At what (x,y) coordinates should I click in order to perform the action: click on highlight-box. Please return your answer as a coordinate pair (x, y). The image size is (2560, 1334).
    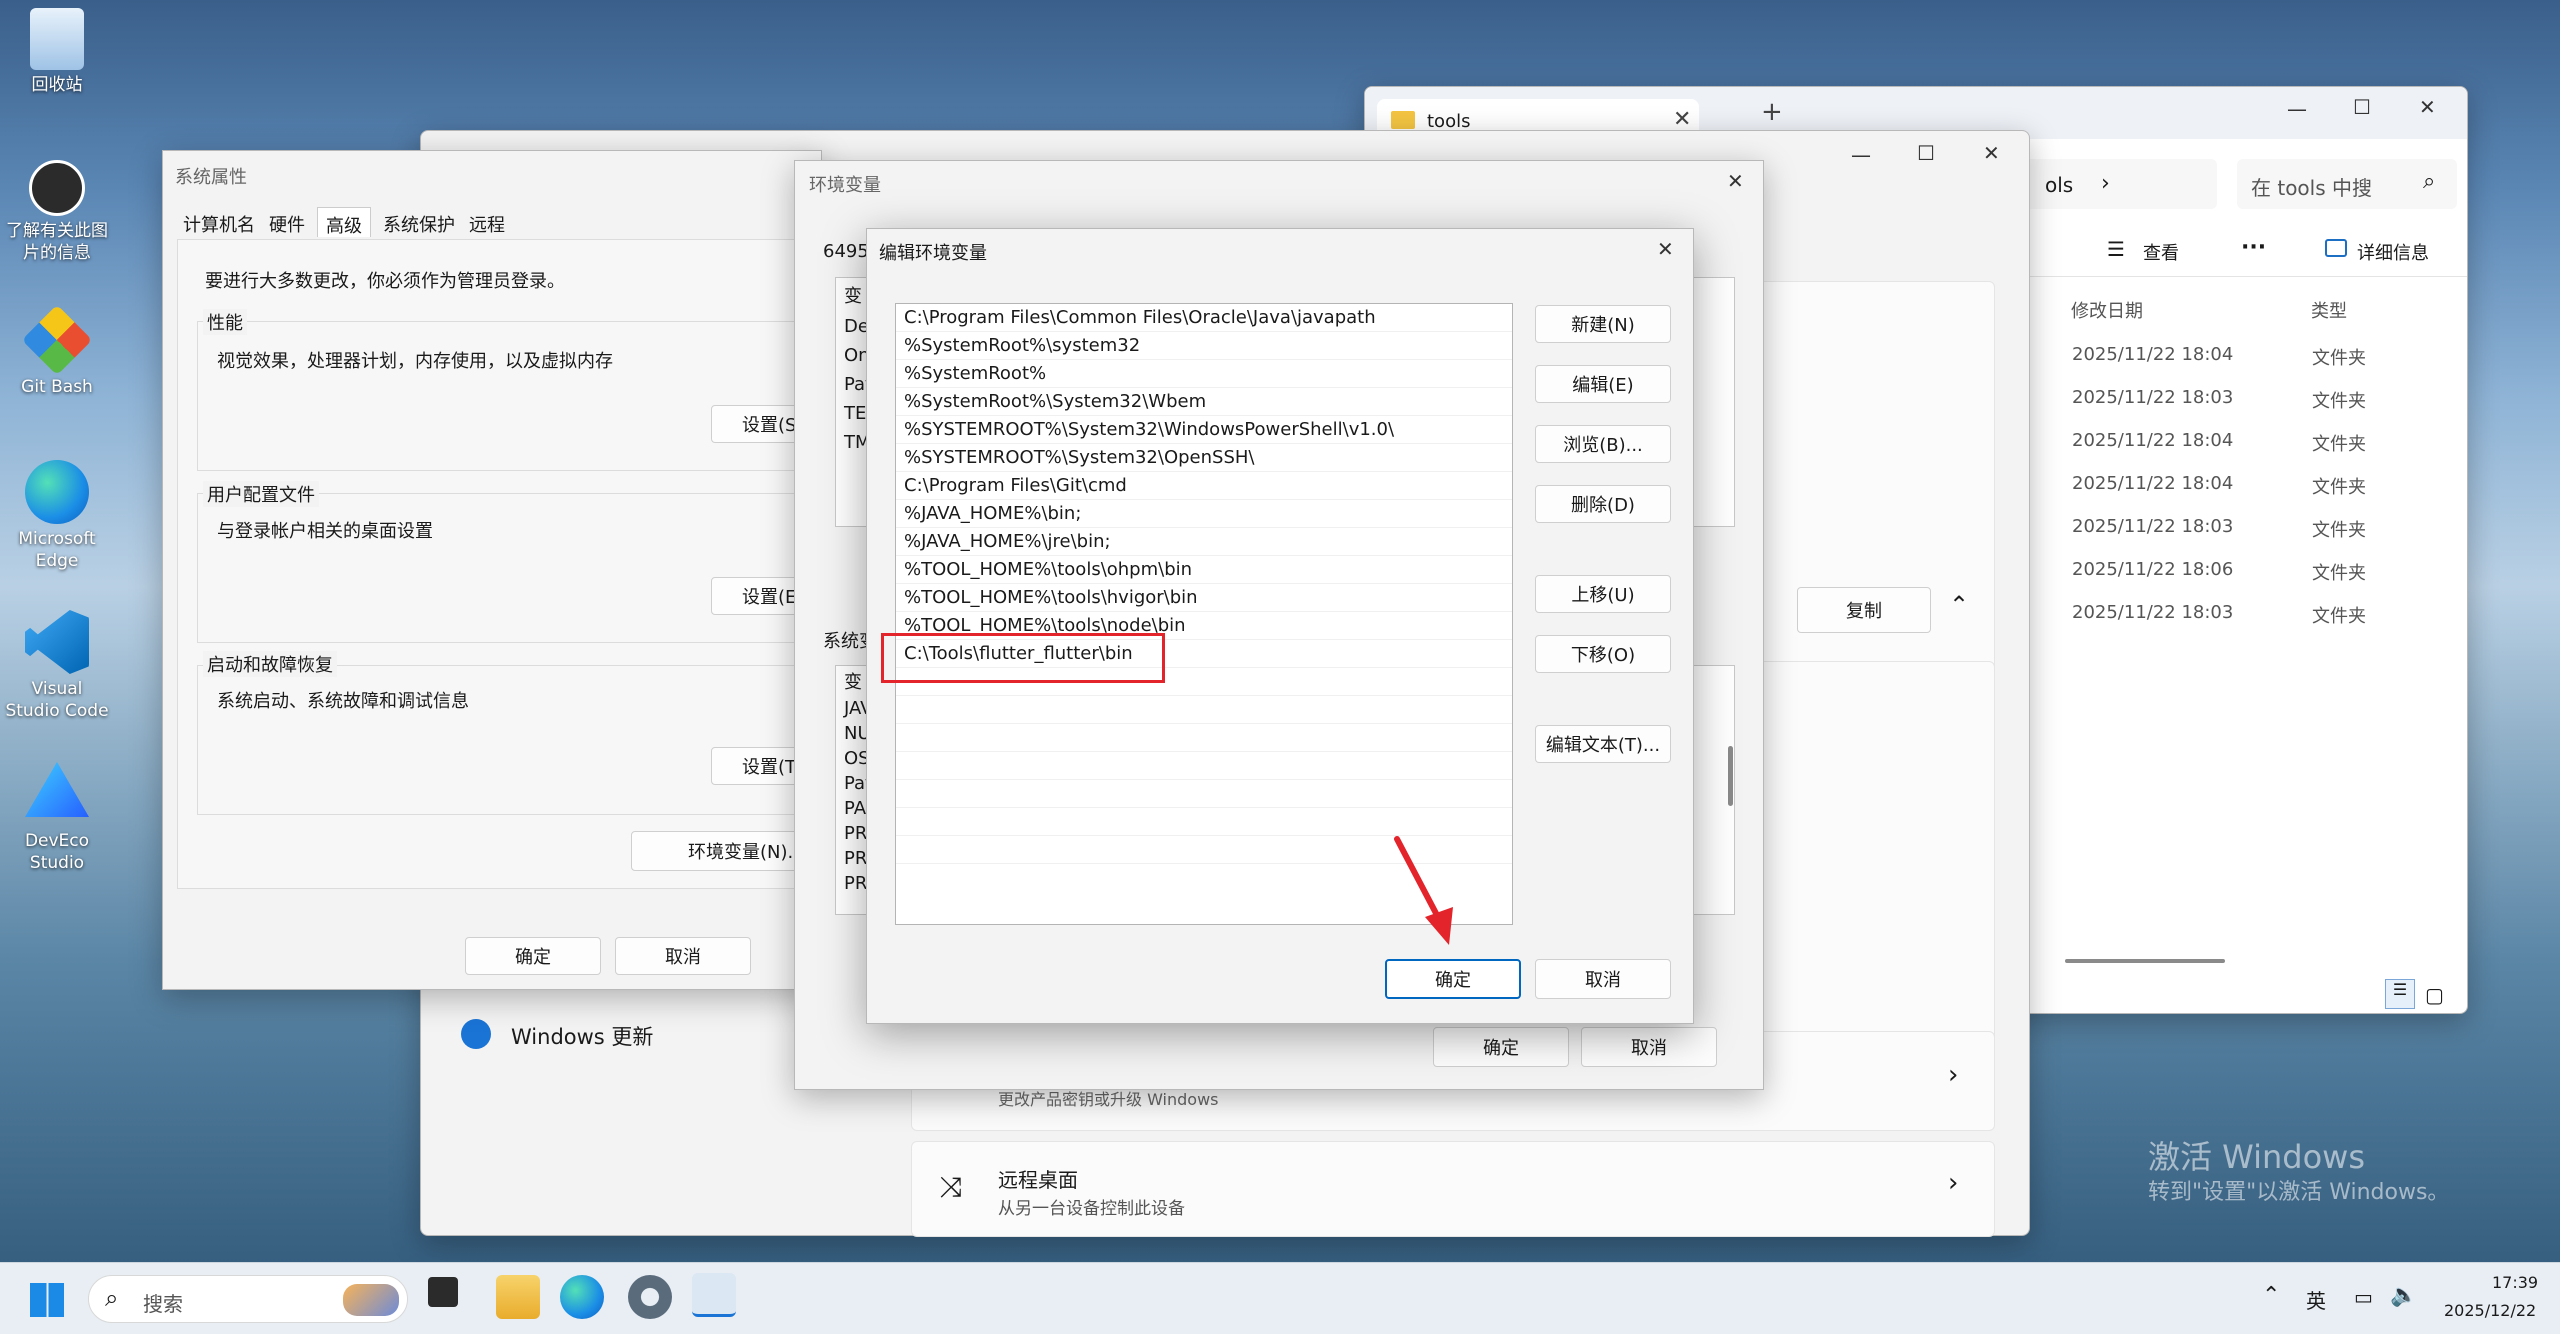
    Looking at the image, I should click on (1023, 658).